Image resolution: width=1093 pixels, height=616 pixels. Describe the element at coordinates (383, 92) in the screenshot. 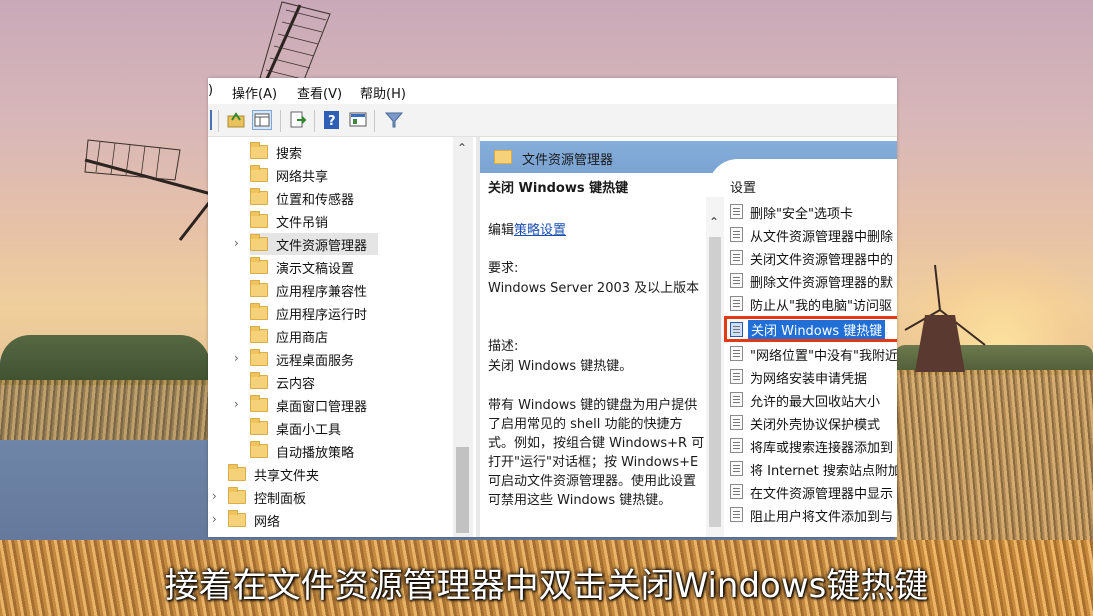

I see `menu-help: 帮助(H)` at that location.